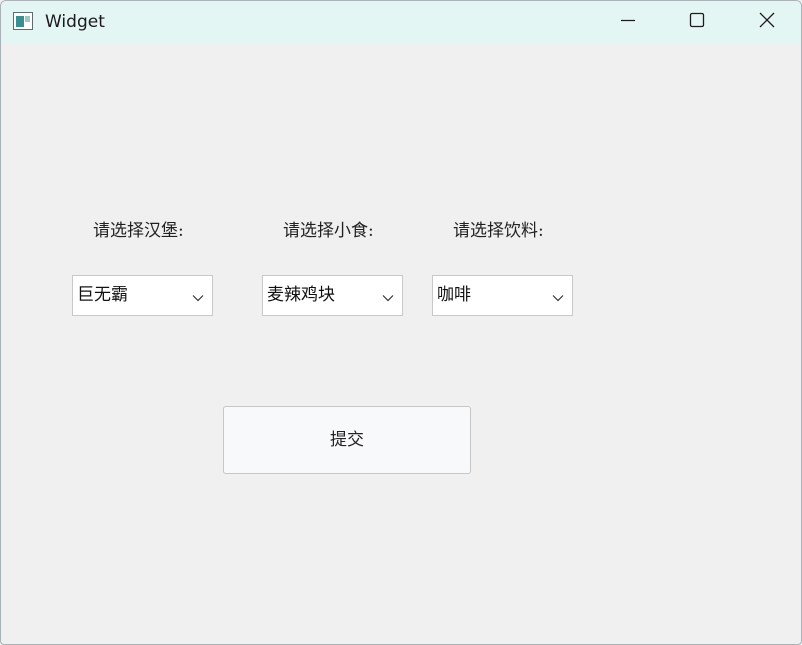 The image size is (802, 645). I want to click on submit-button-label: 提交, so click(347, 440).